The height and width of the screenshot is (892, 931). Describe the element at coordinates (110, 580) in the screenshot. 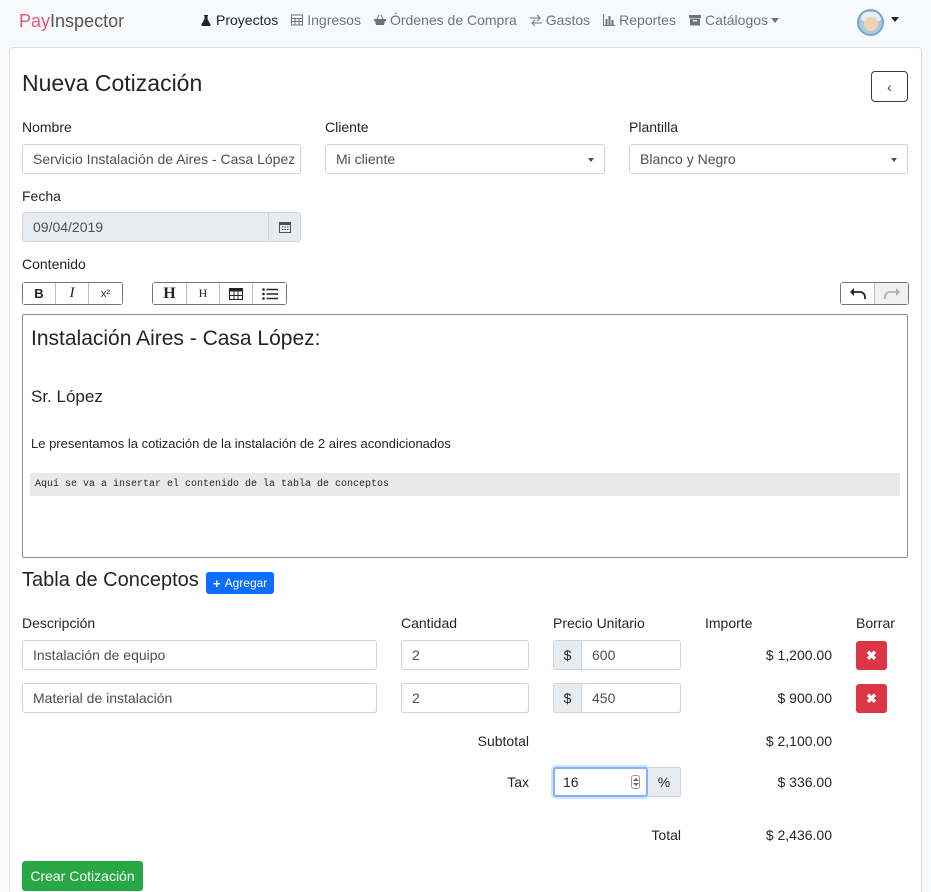

I see `conceptos-title: Tabla de Conceptos` at that location.